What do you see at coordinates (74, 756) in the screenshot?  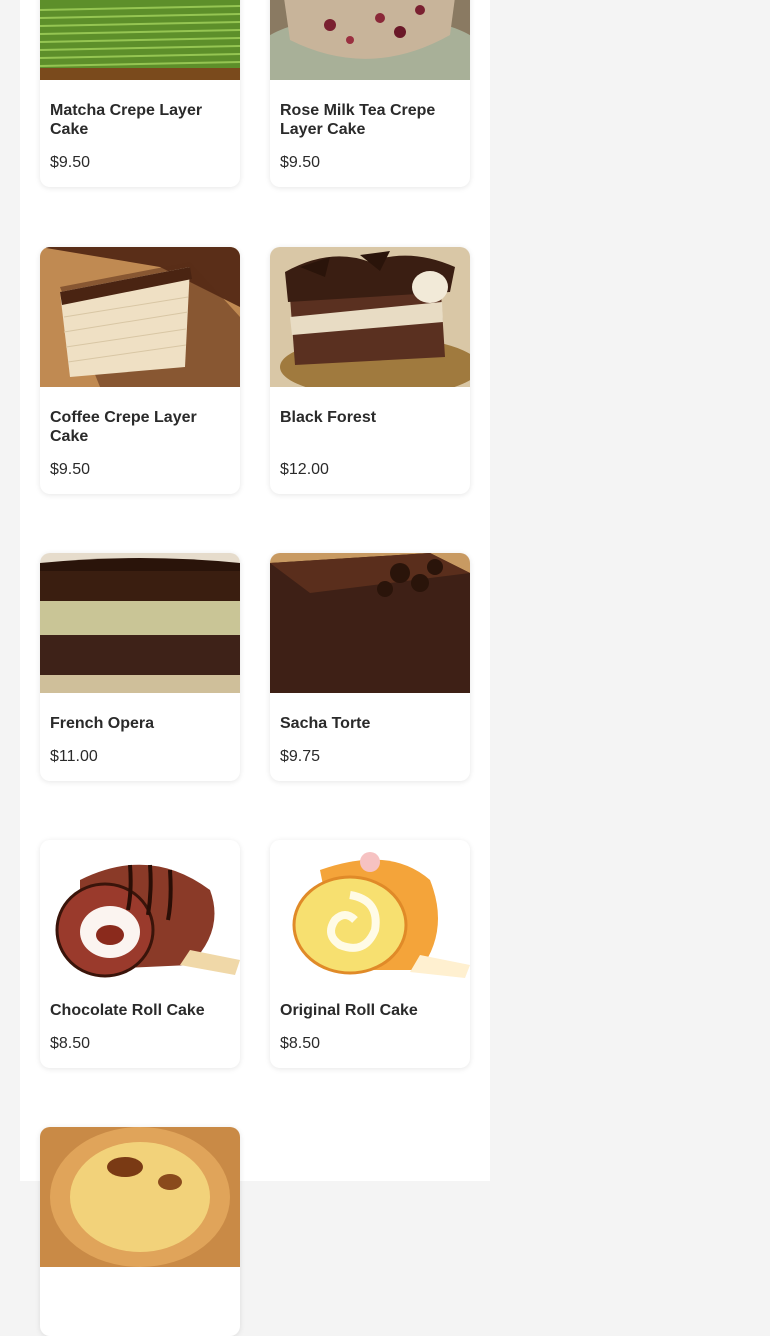 I see `item-price: $11.00` at bounding box center [74, 756].